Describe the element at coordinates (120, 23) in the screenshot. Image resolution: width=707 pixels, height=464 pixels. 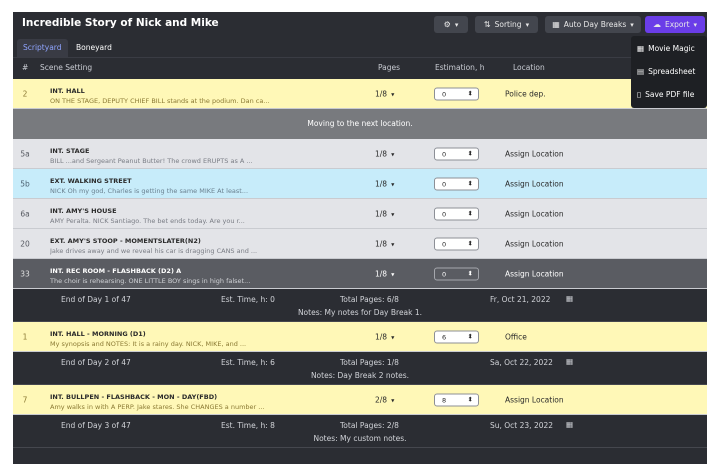
I see `page-title: Incredible Story of Nick and Mike` at that location.